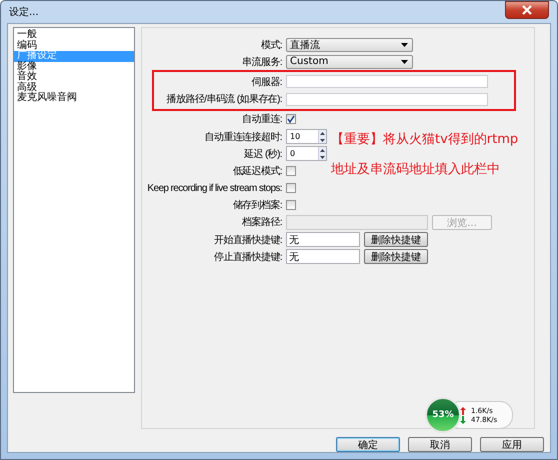 This screenshot has width=558, height=460. What do you see at coordinates (306, 154) in the screenshot?
I see `spin-box: 0` at bounding box center [306, 154].